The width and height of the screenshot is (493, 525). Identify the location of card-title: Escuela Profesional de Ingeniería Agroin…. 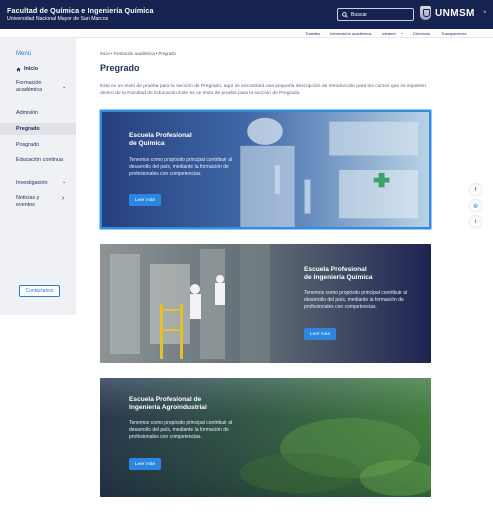
(168, 404).